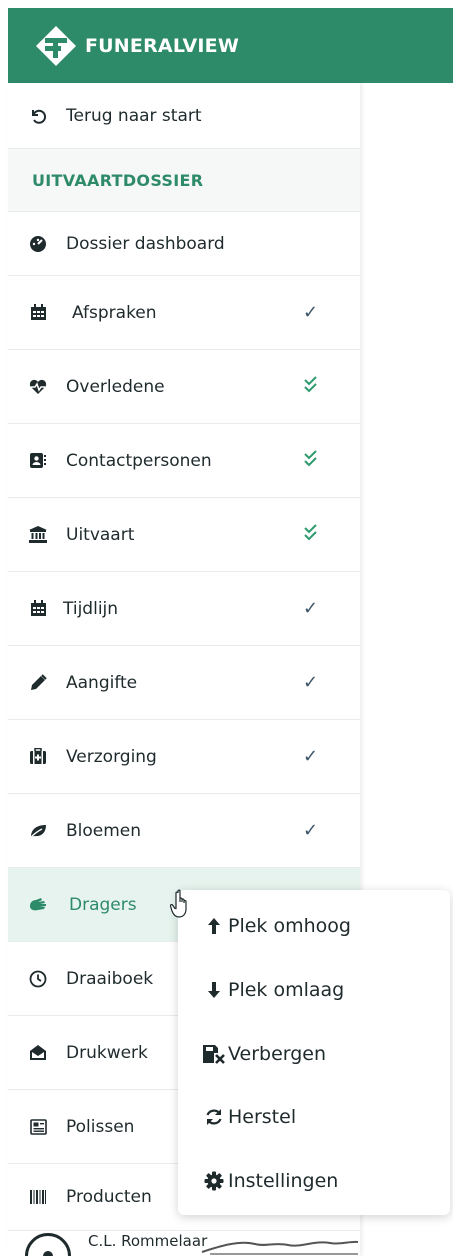 This screenshot has width=453, height=1256. Describe the element at coordinates (56, 46) in the screenshot. I see `funeralview-logo-icon` at that location.